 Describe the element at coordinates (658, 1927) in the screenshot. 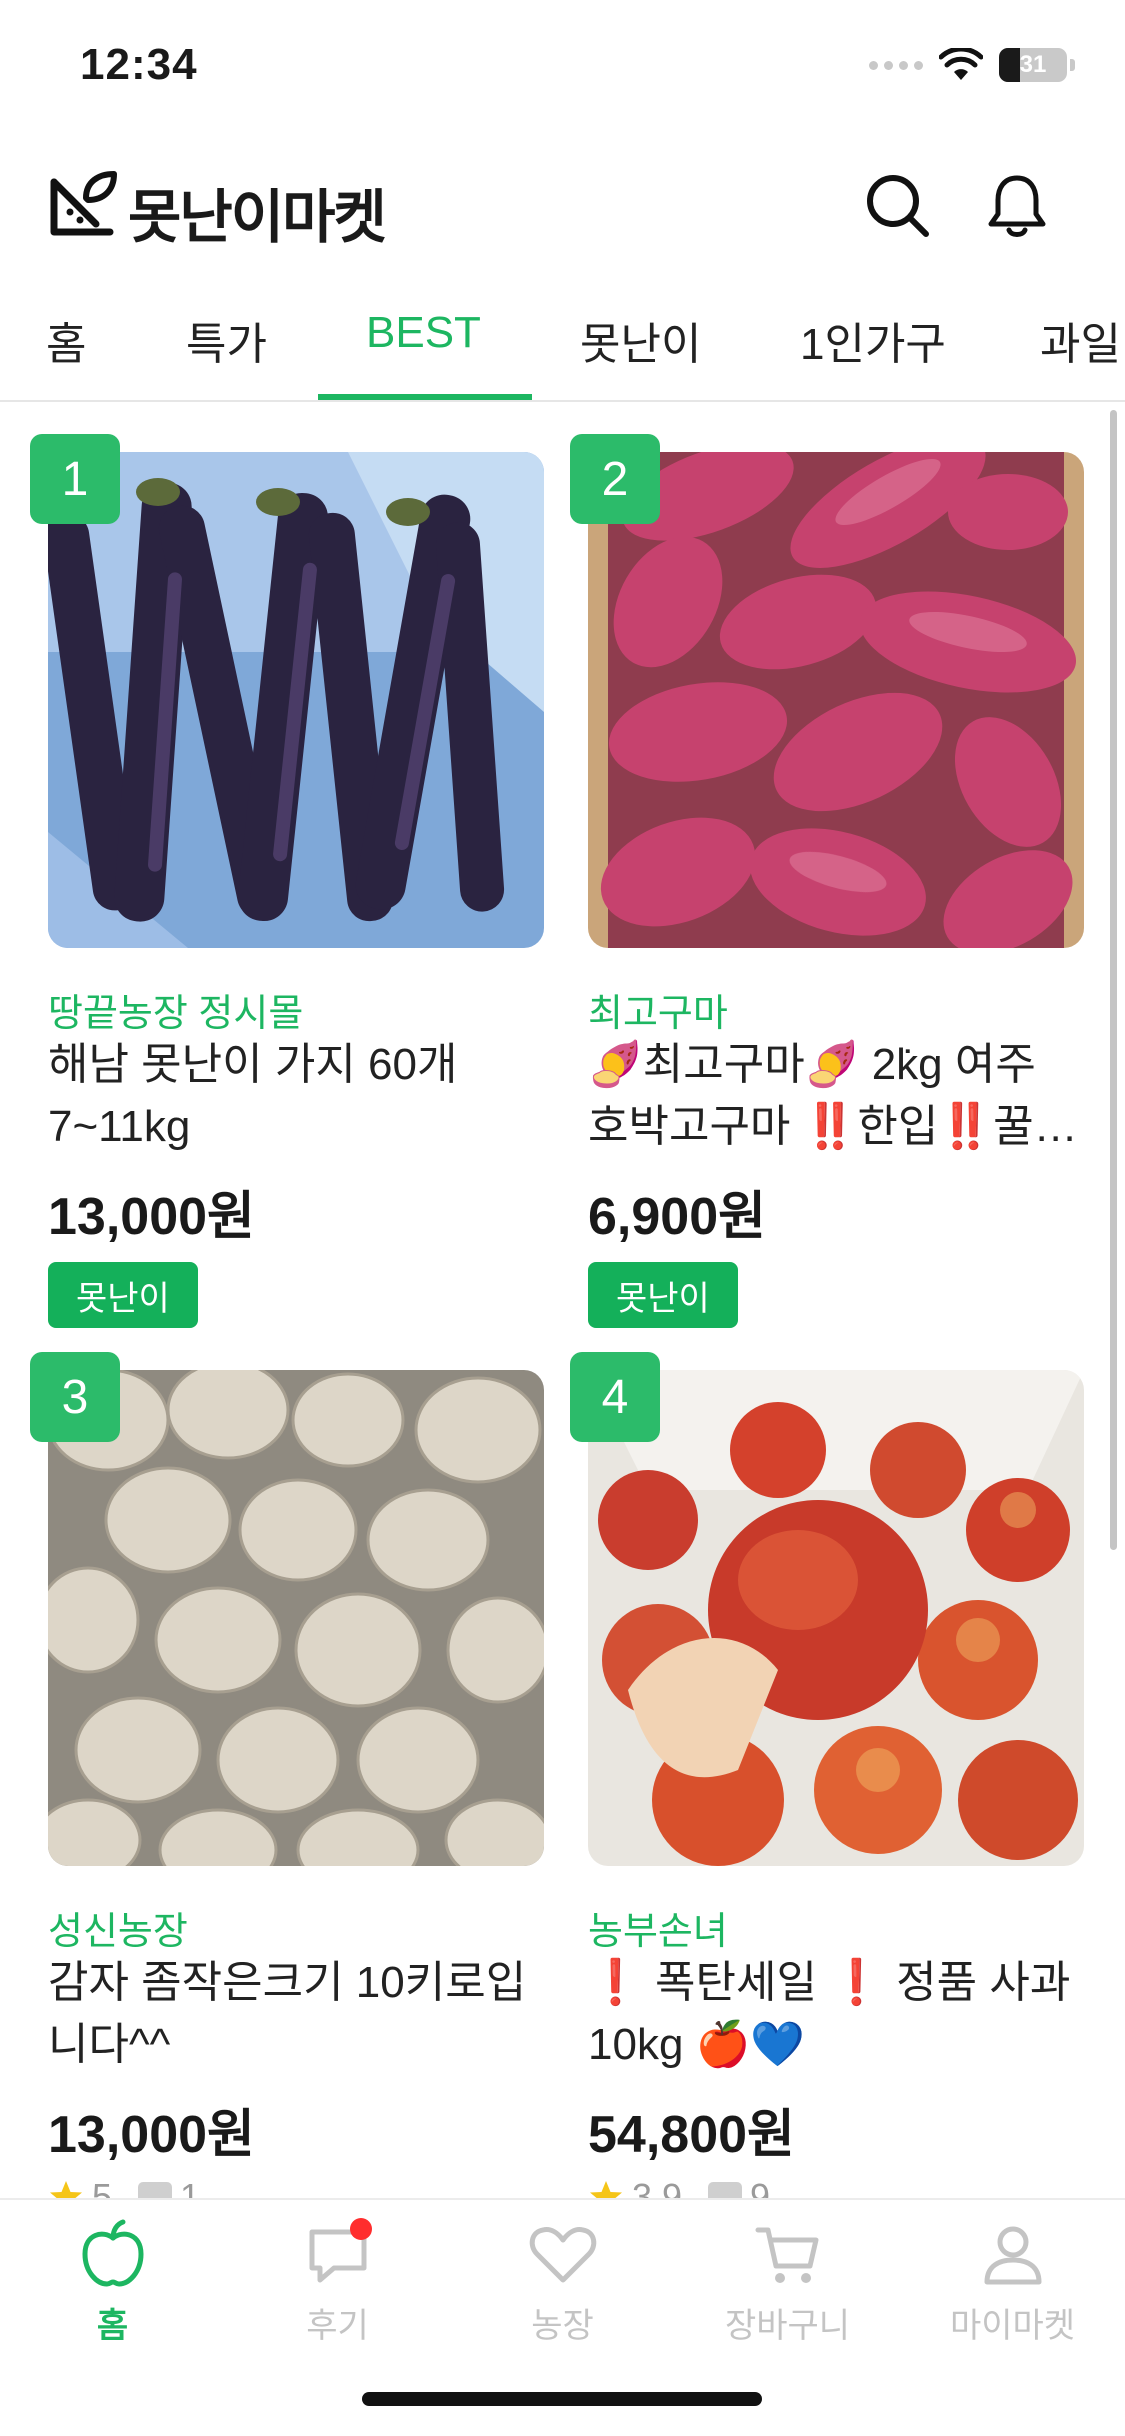

I see `farm-name: 농부손녀` at that location.